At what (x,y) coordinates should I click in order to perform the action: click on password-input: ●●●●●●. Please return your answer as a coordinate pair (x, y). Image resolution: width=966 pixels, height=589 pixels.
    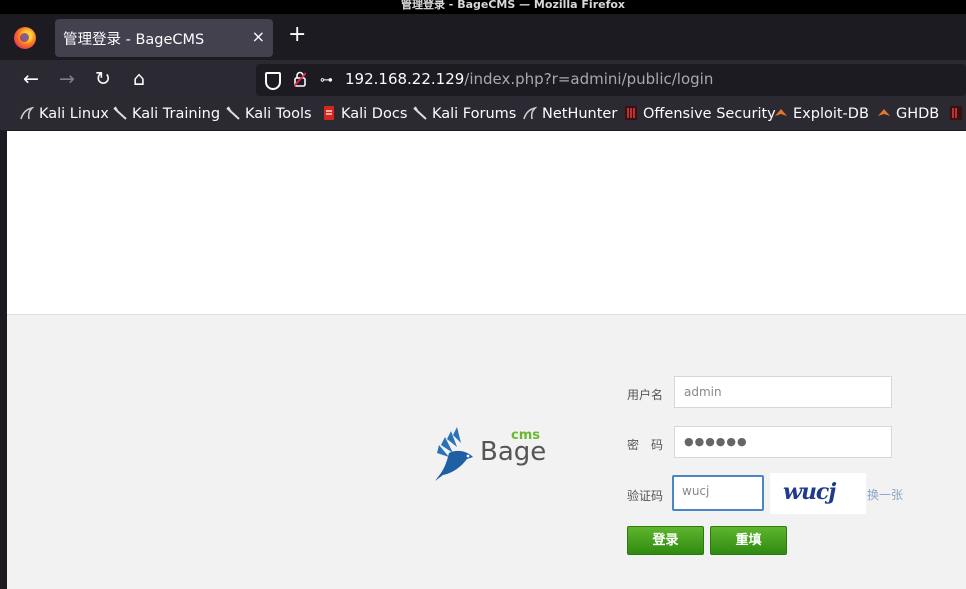
    Looking at the image, I should click on (783, 442).